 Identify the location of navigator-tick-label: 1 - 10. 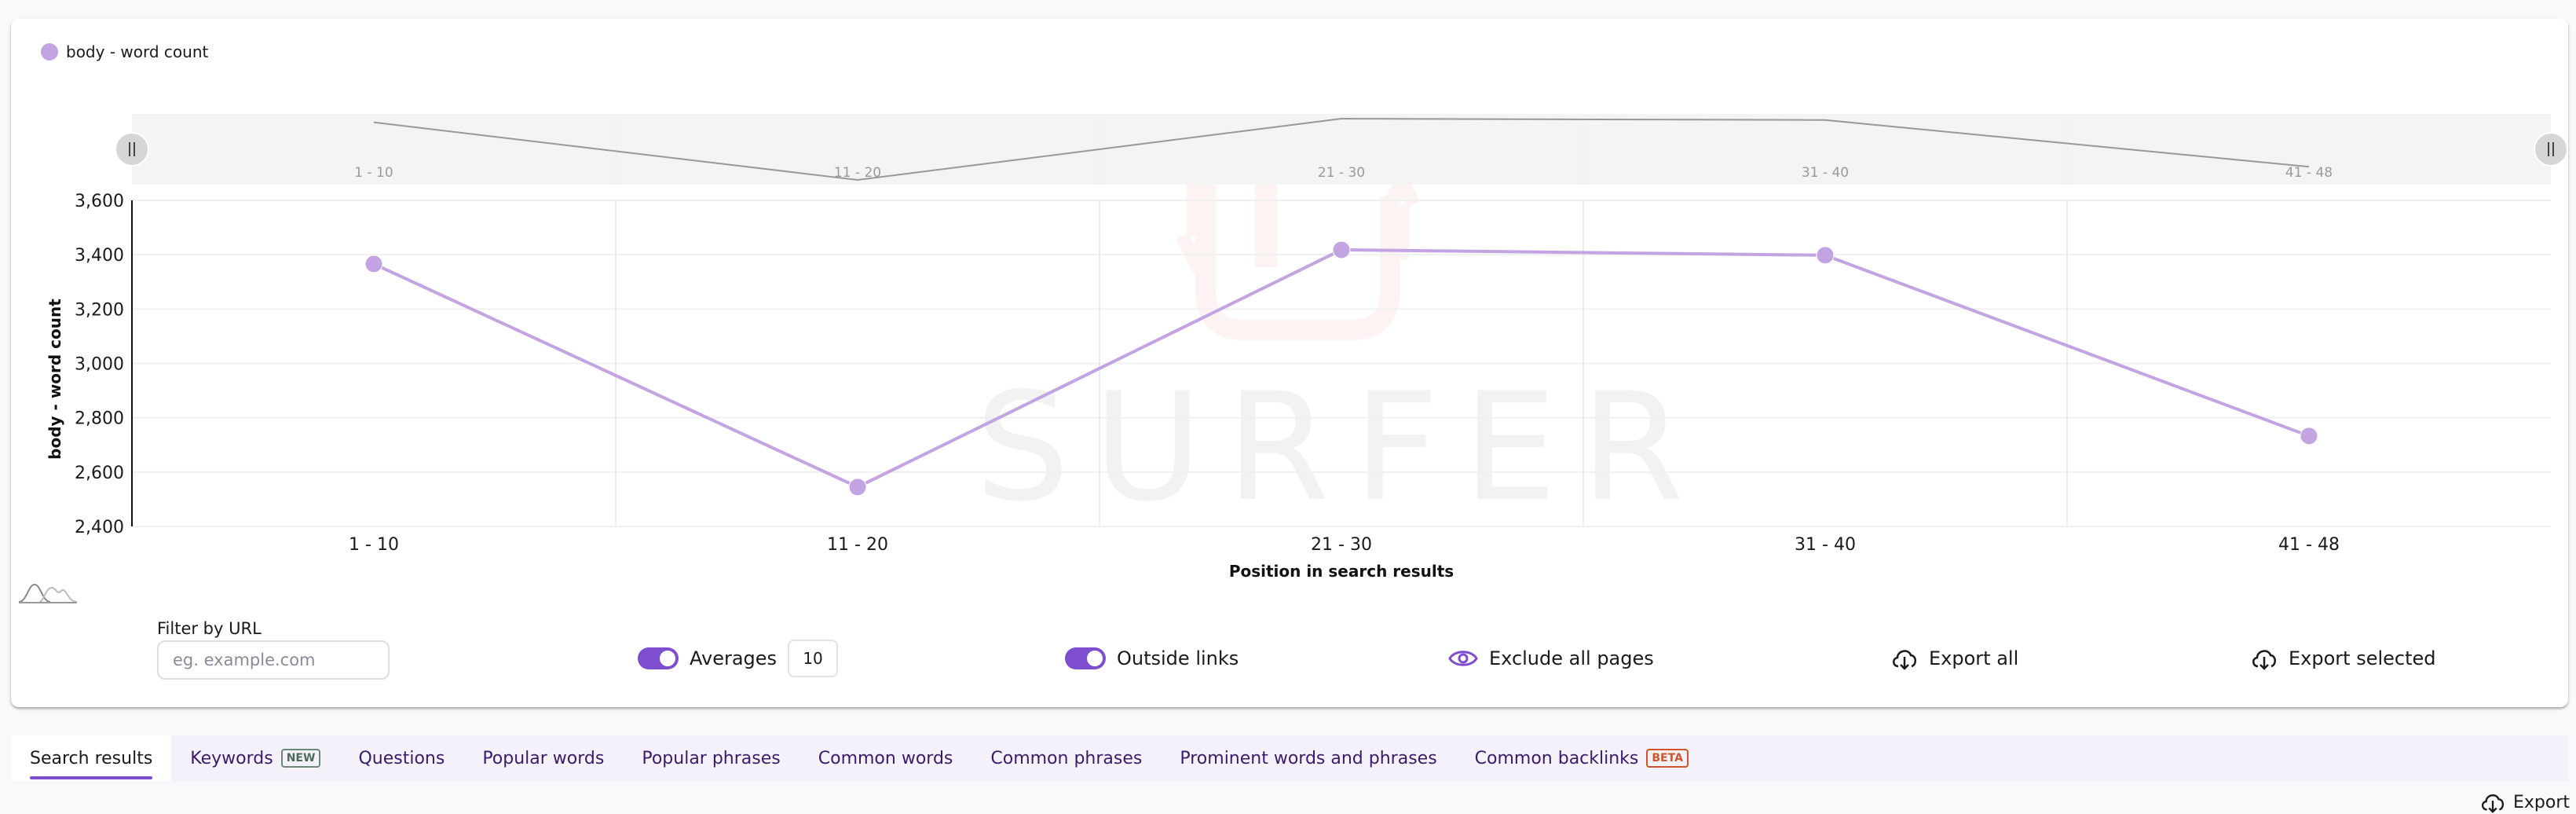
(374, 173).